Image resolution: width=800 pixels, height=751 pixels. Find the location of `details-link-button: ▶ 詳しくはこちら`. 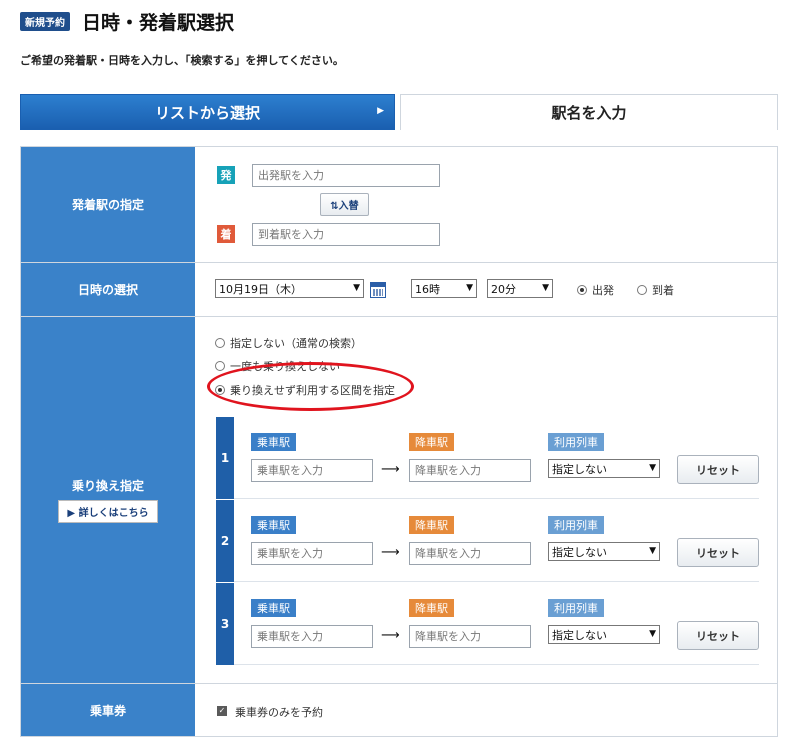

details-link-button: ▶ 詳しくはこちら is located at coordinates (108, 511).